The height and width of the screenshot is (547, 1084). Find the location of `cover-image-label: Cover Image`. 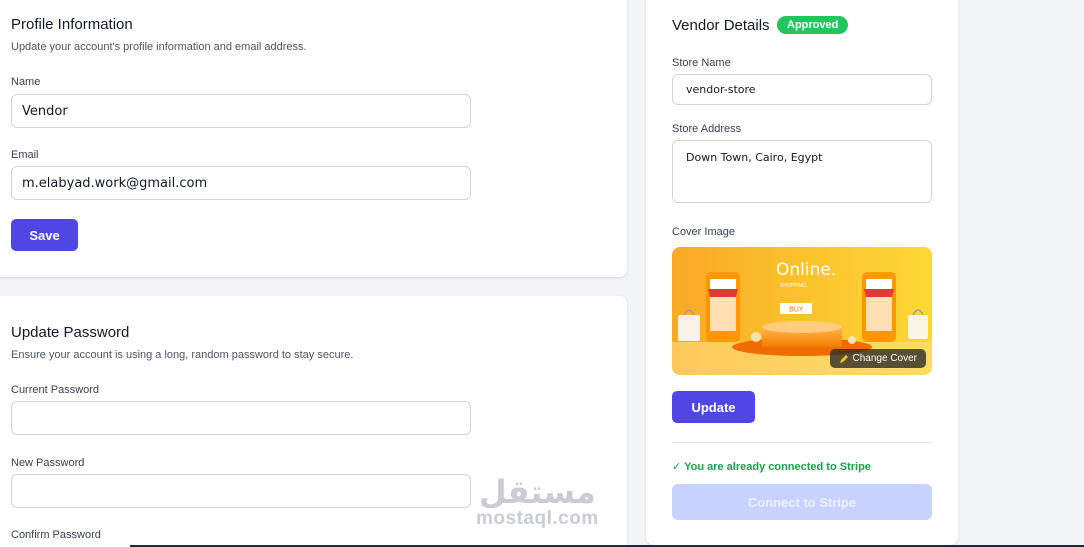

cover-image-label: Cover Image is located at coordinates (703, 232).